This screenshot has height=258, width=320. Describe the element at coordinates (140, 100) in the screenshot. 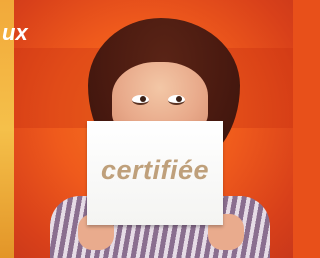

I see `left-eye` at that location.